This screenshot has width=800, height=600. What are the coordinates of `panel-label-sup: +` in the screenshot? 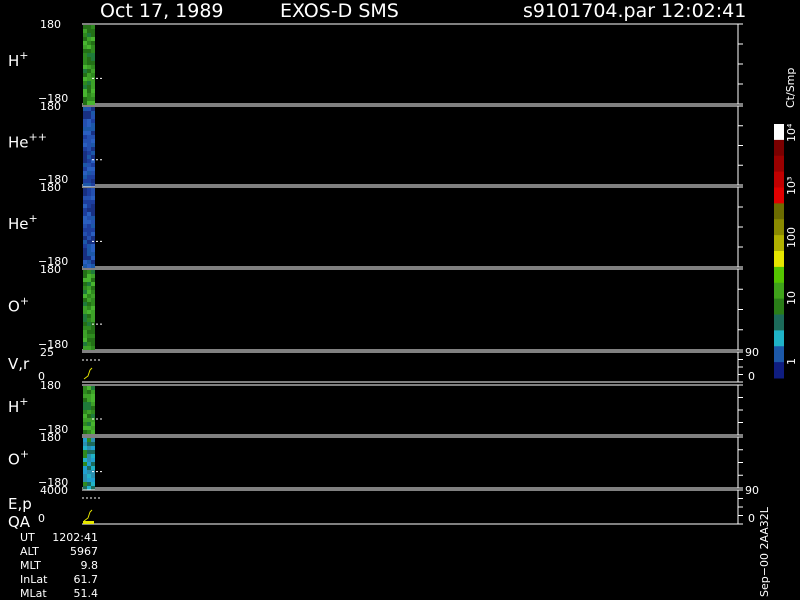 It's located at (24, 301).